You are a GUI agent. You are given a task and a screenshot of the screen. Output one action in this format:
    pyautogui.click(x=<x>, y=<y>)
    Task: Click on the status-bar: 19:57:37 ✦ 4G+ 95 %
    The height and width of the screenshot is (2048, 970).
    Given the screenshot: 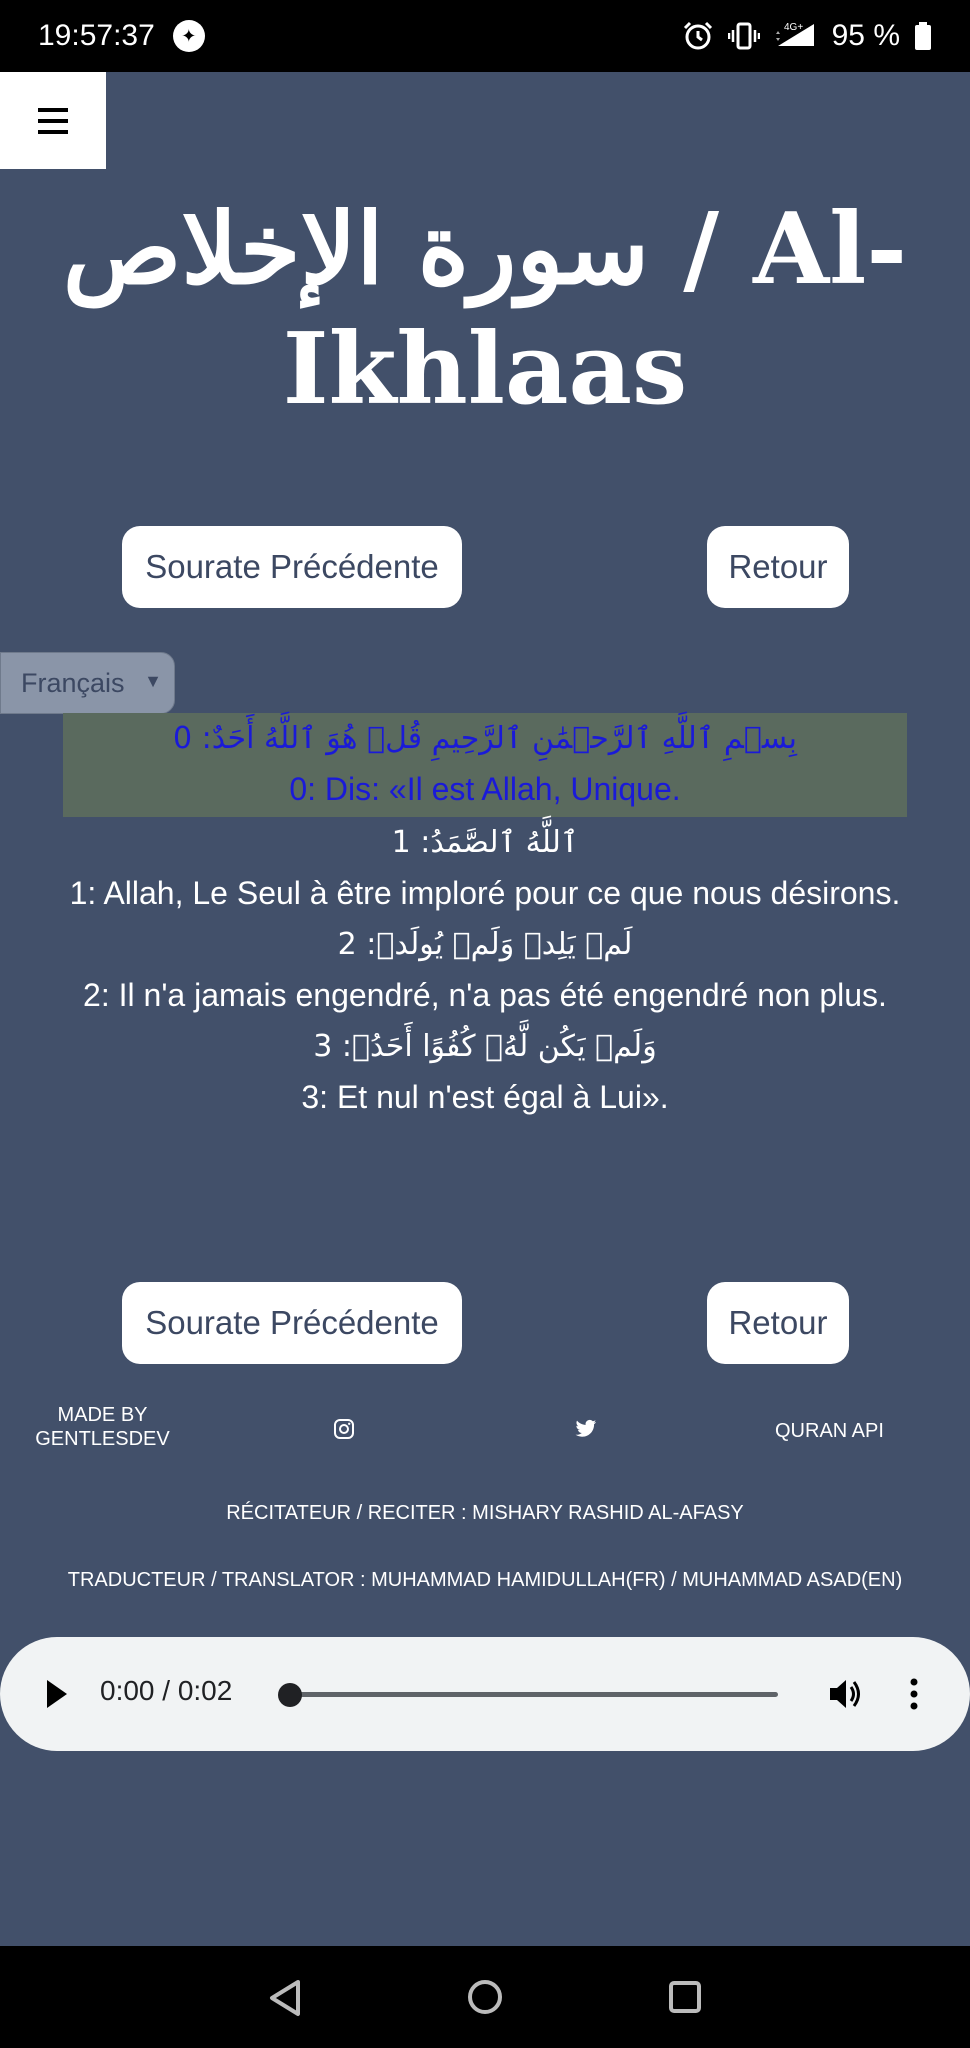 What is the action you would take?
    pyautogui.click(x=485, y=36)
    